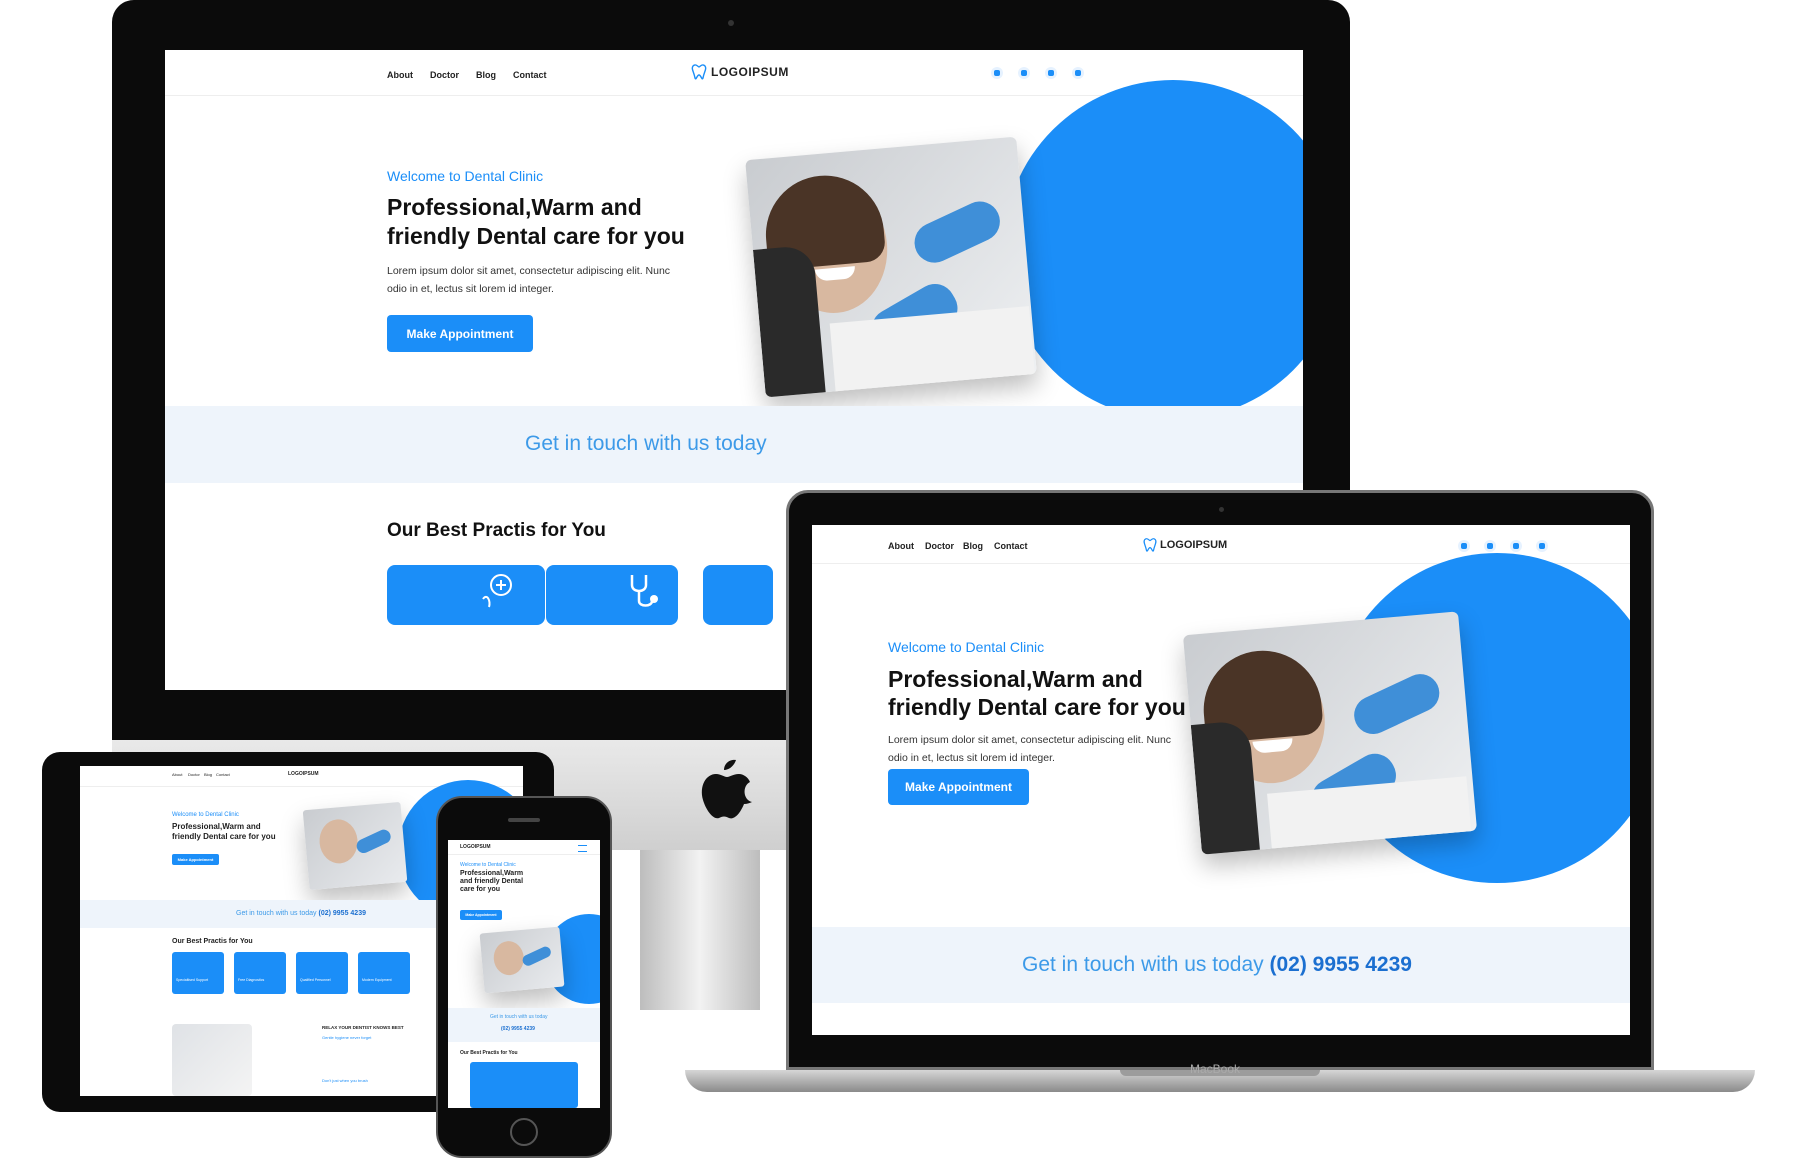 The image size is (1800, 1169). What do you see at coordinates (460, 333) in the screenshot?
I see `make-appointment-button: Make Appointment` at bounding box center [460, 333].